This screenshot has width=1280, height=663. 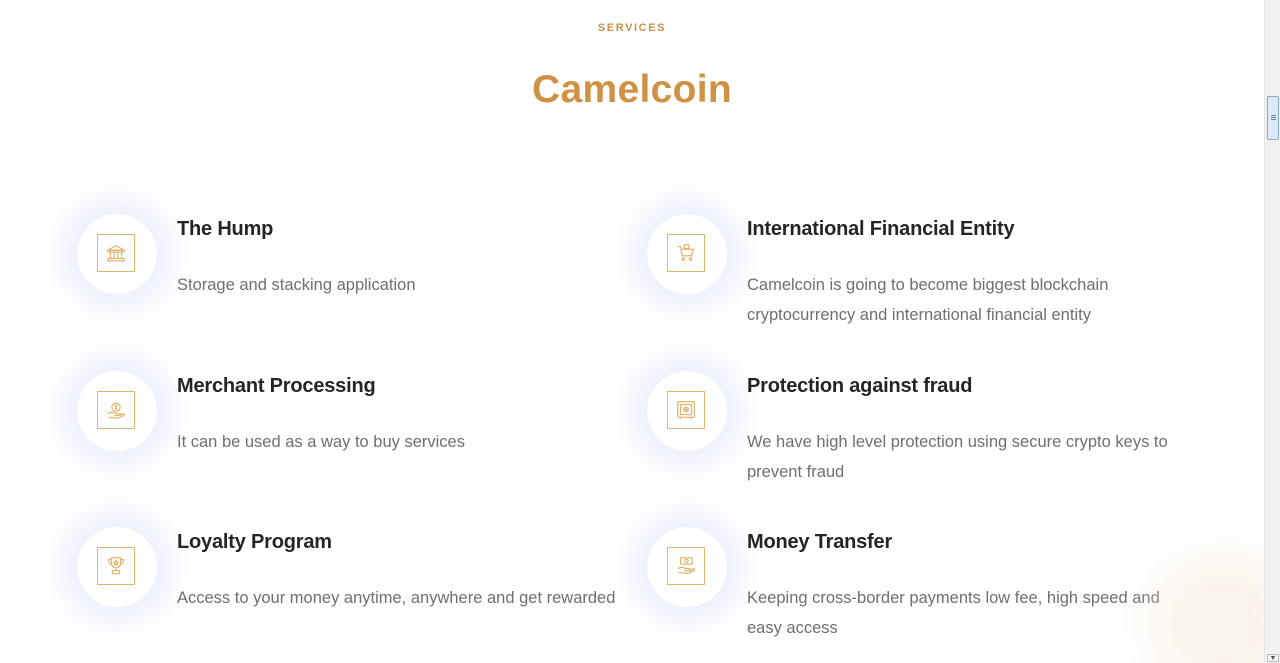 What do you see at coordinates (820, 542) in the screenshot?
I see `service-title: Money Transfer` at bounding box center [820, 542].